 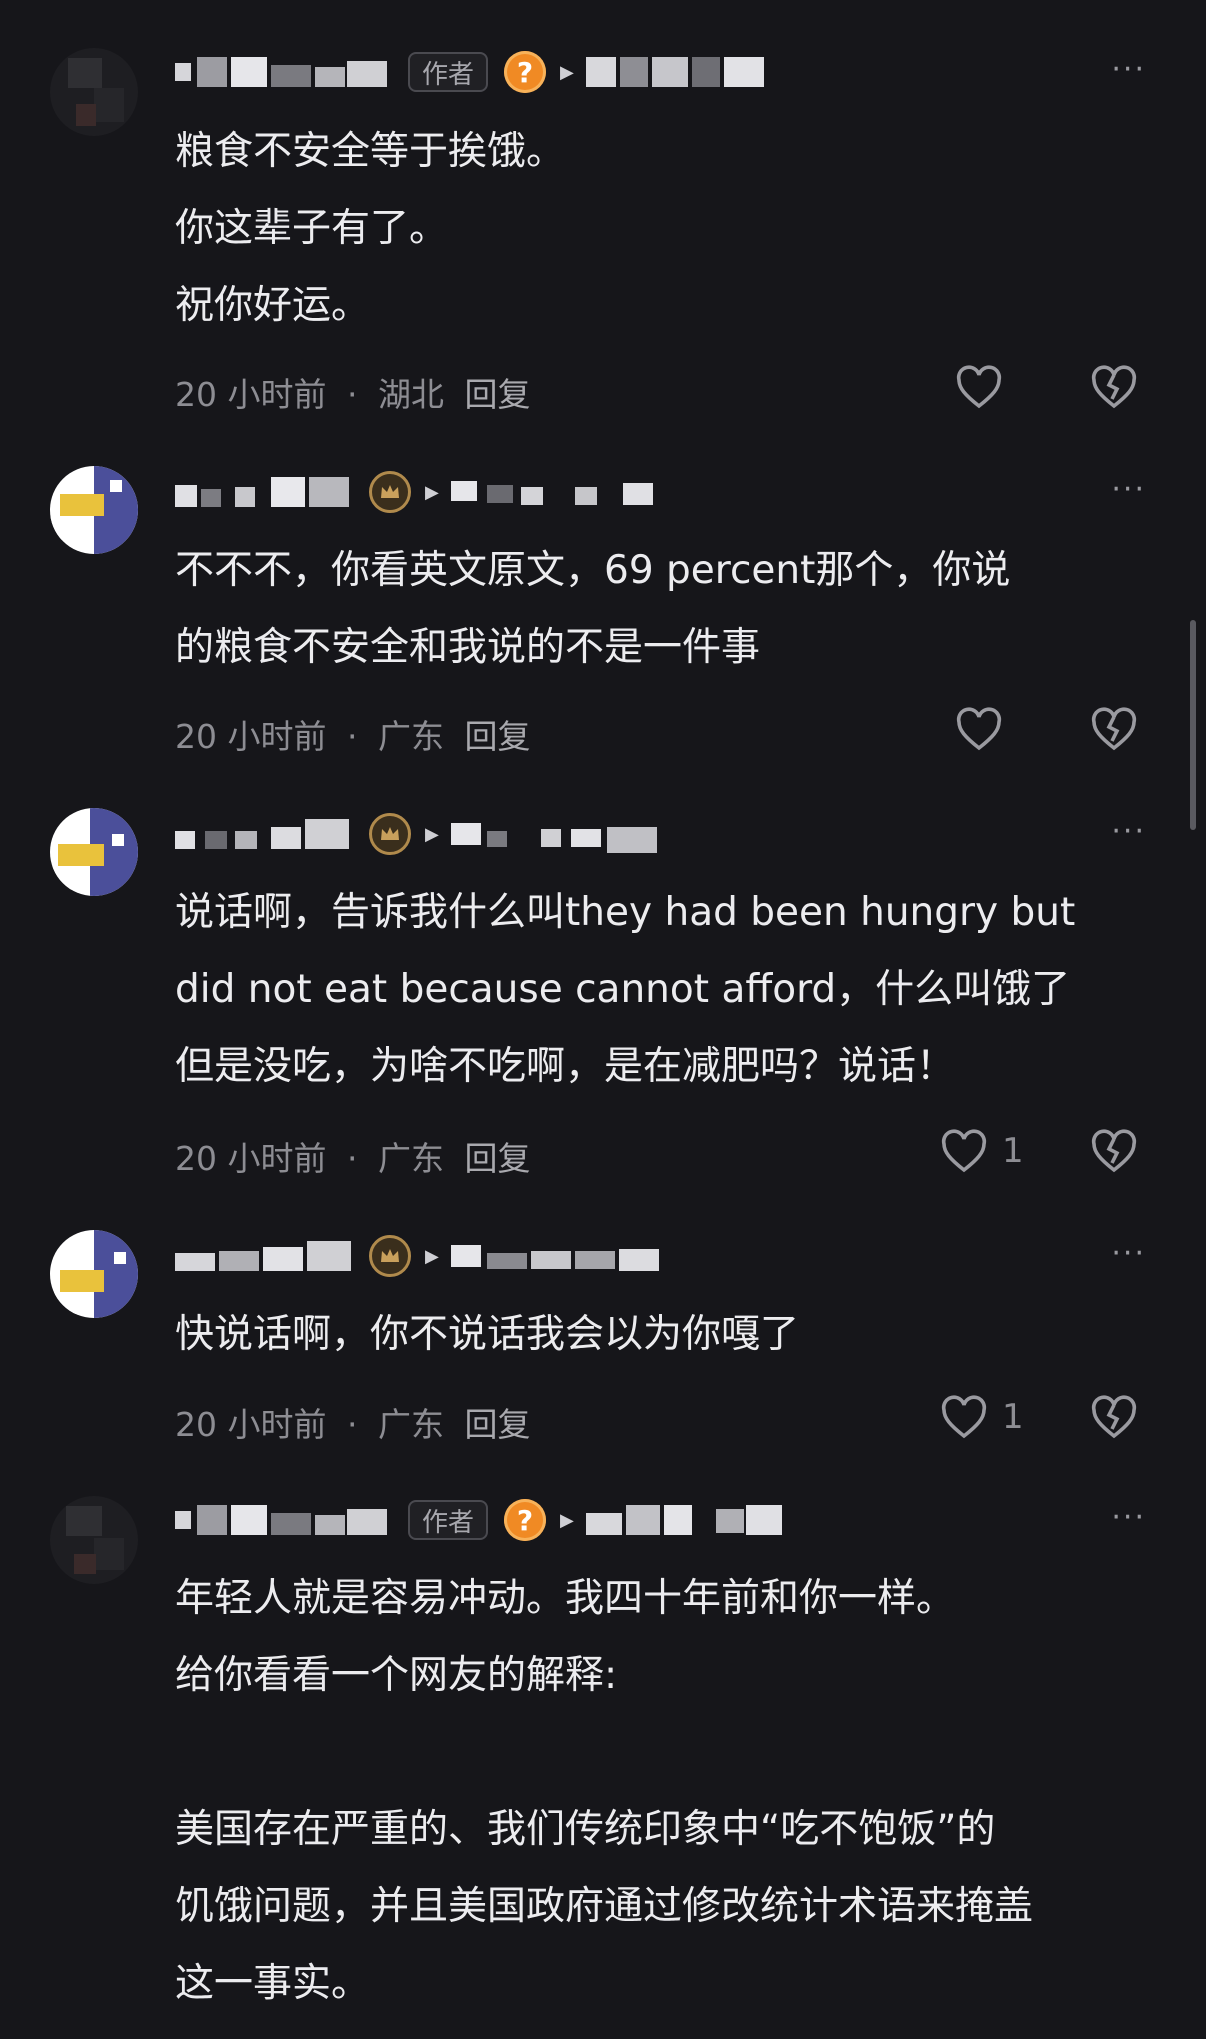 I want to click on comment-line: 但是没吃，为啥不吃啊，是在减肥吗？说话！, so click(x=565, y=1066).